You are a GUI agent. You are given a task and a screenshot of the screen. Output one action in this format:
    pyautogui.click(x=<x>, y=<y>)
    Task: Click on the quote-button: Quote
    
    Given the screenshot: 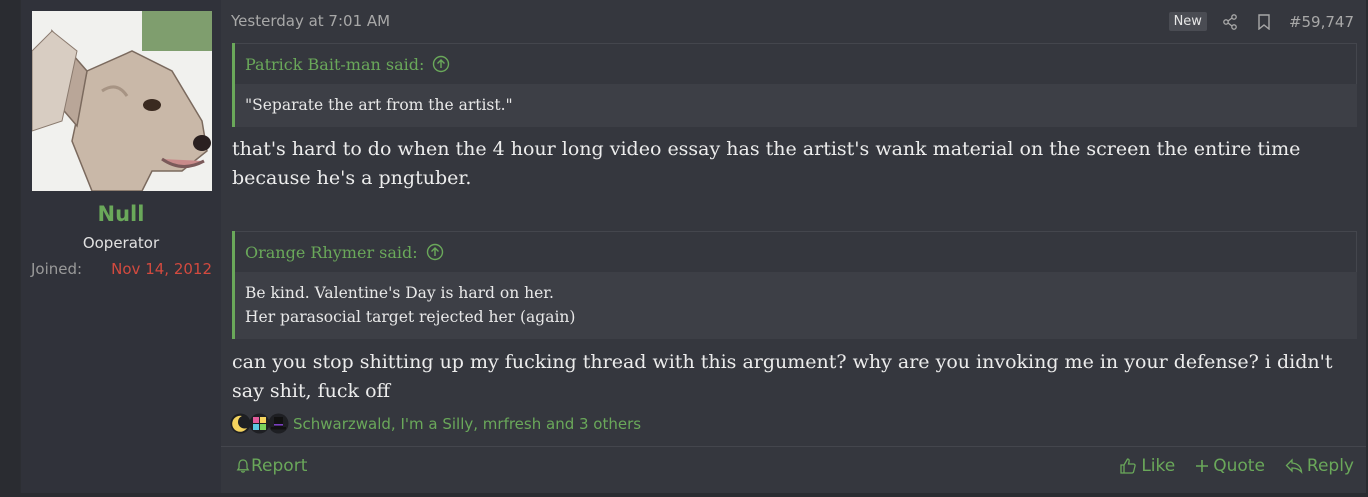 What is the action you would take?
    pyautogui.click(x=1230, y=466)
    